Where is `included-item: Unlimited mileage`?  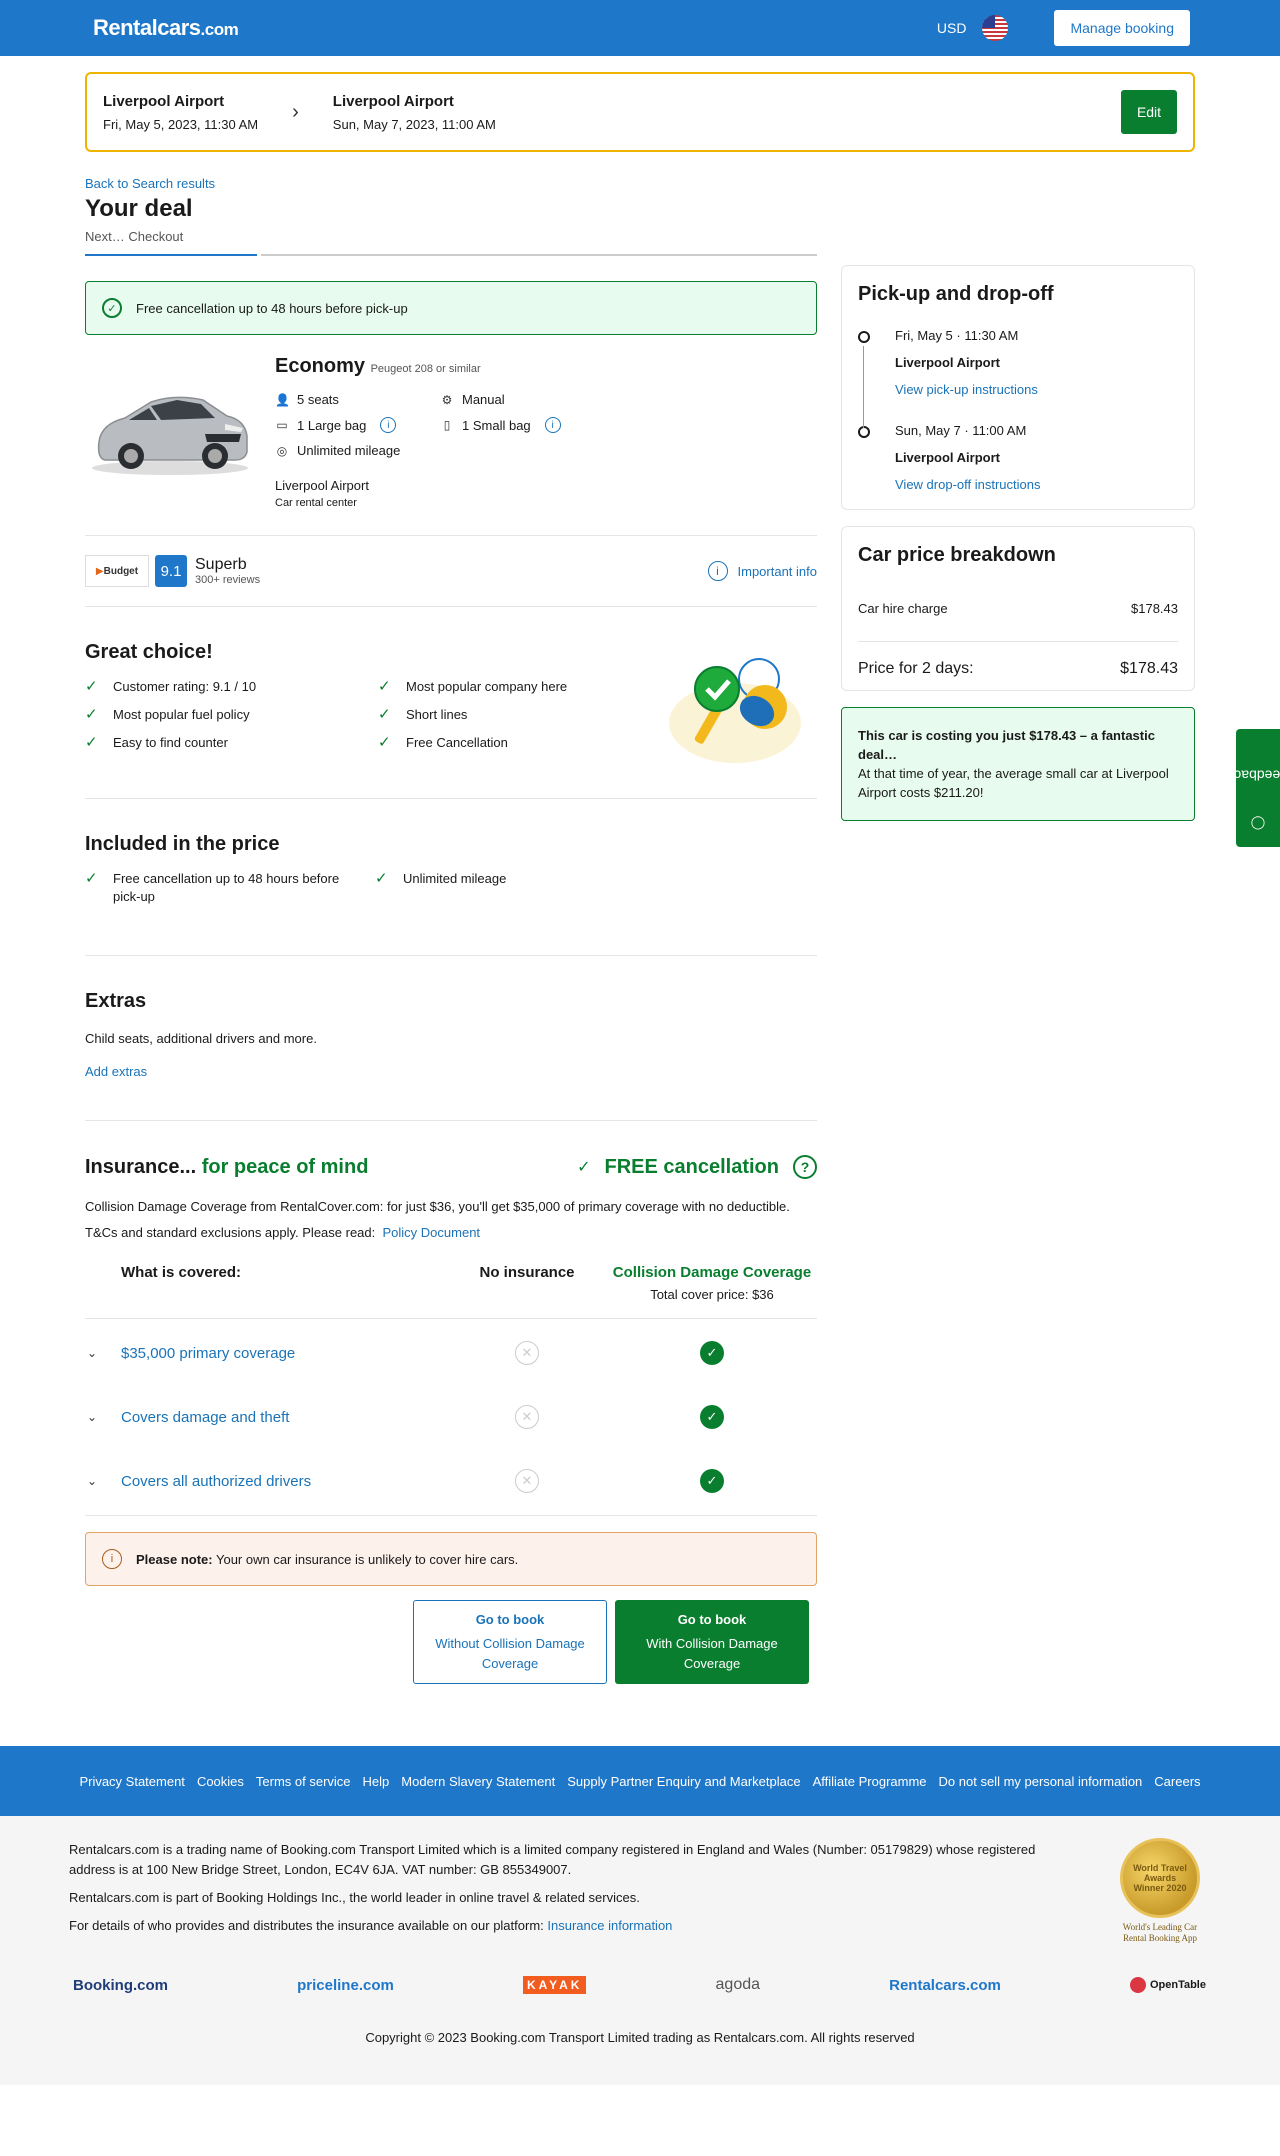 included-item: Unlimited mileage is located at coordinates (455, 878).